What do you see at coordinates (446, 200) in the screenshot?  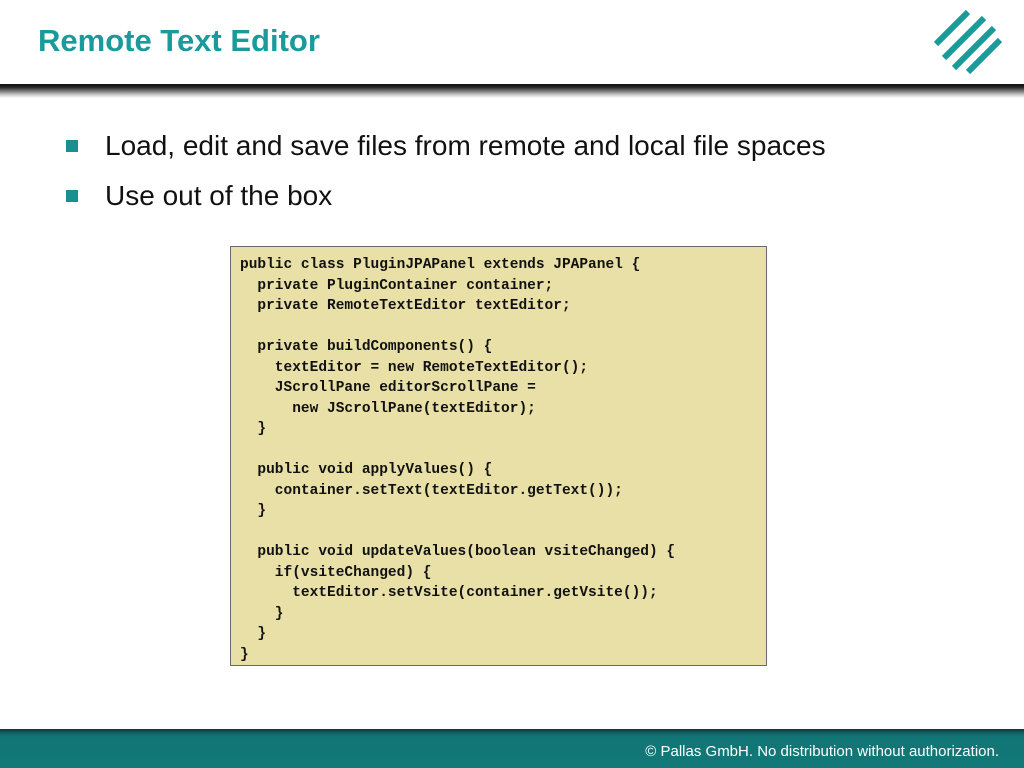 I see `bullet-item: Use out of the box` at bounding box center [446, 200].